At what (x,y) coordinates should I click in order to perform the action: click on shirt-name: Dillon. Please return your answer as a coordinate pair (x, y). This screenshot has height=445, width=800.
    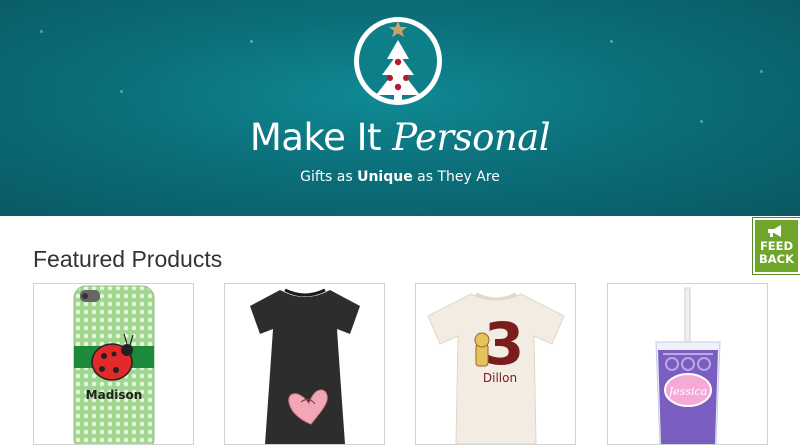
    Looking at the image, I should click on (500, 378).